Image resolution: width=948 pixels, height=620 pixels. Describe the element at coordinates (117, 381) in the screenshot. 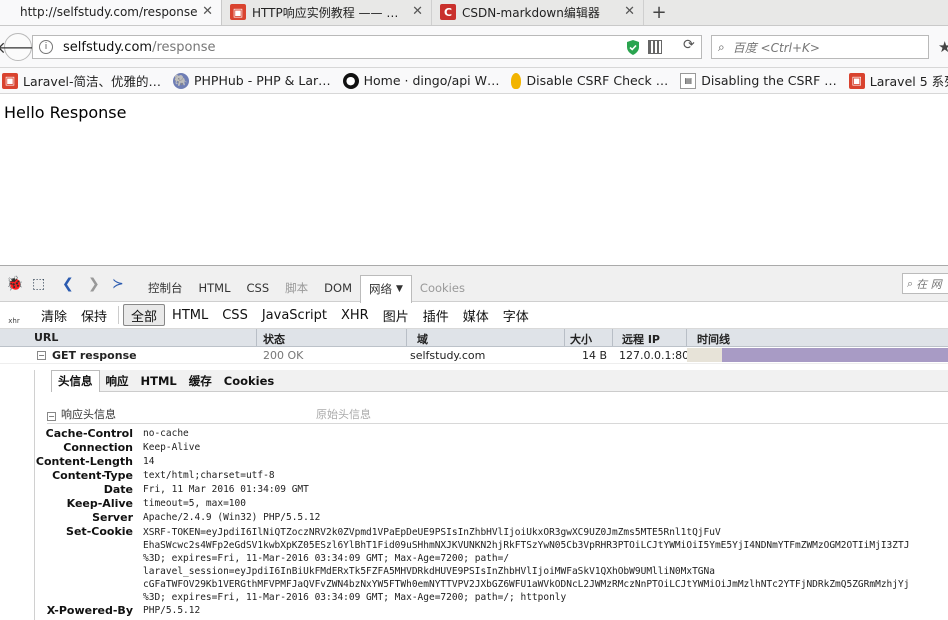

I see `tab-response: 响应` at that location.